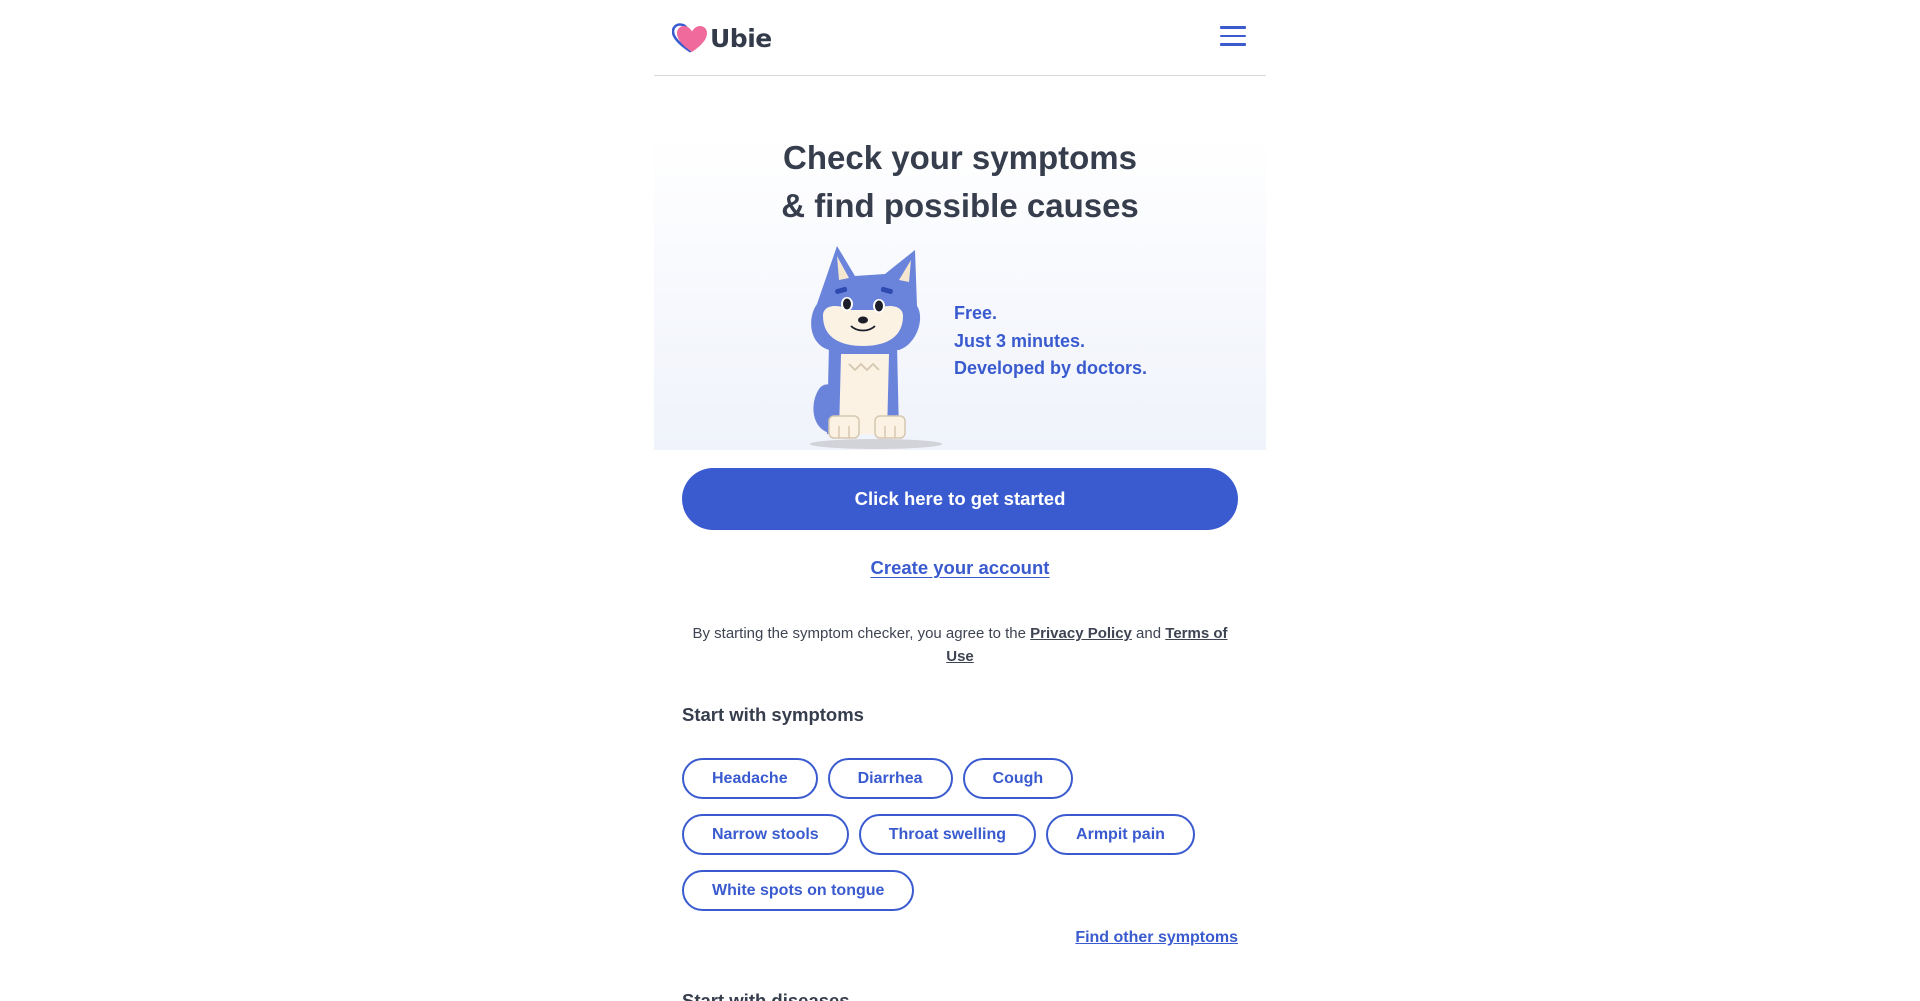 The image size is (1920, 1001). Describe the element at coordinates (689, 38) in the screenshot. I see `heart-logo-icon` at that location.